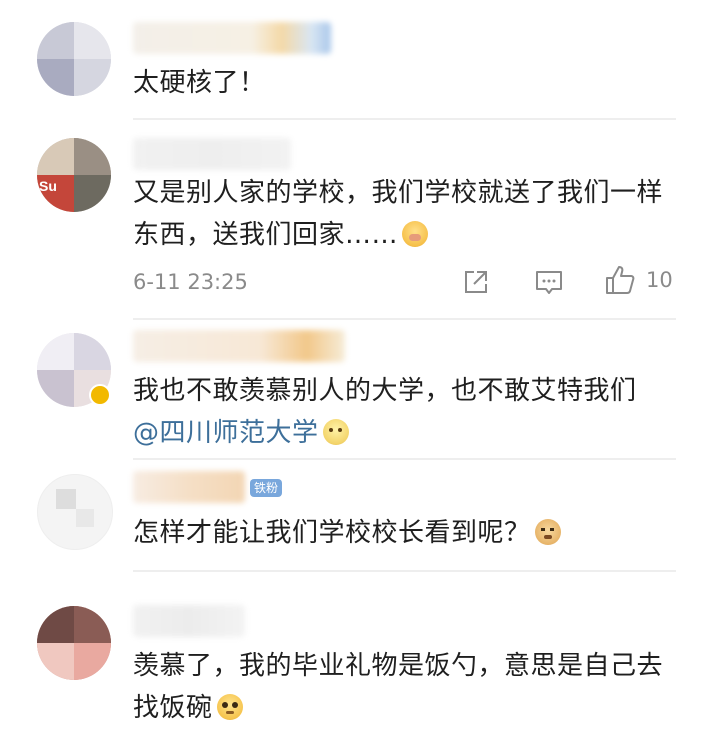  What do you see at coordinates (332, 533) in the screenshot?
I see `comment-text-content: 怎样才能让我们学校校长看到呢？` at bounding box center [332, 533].